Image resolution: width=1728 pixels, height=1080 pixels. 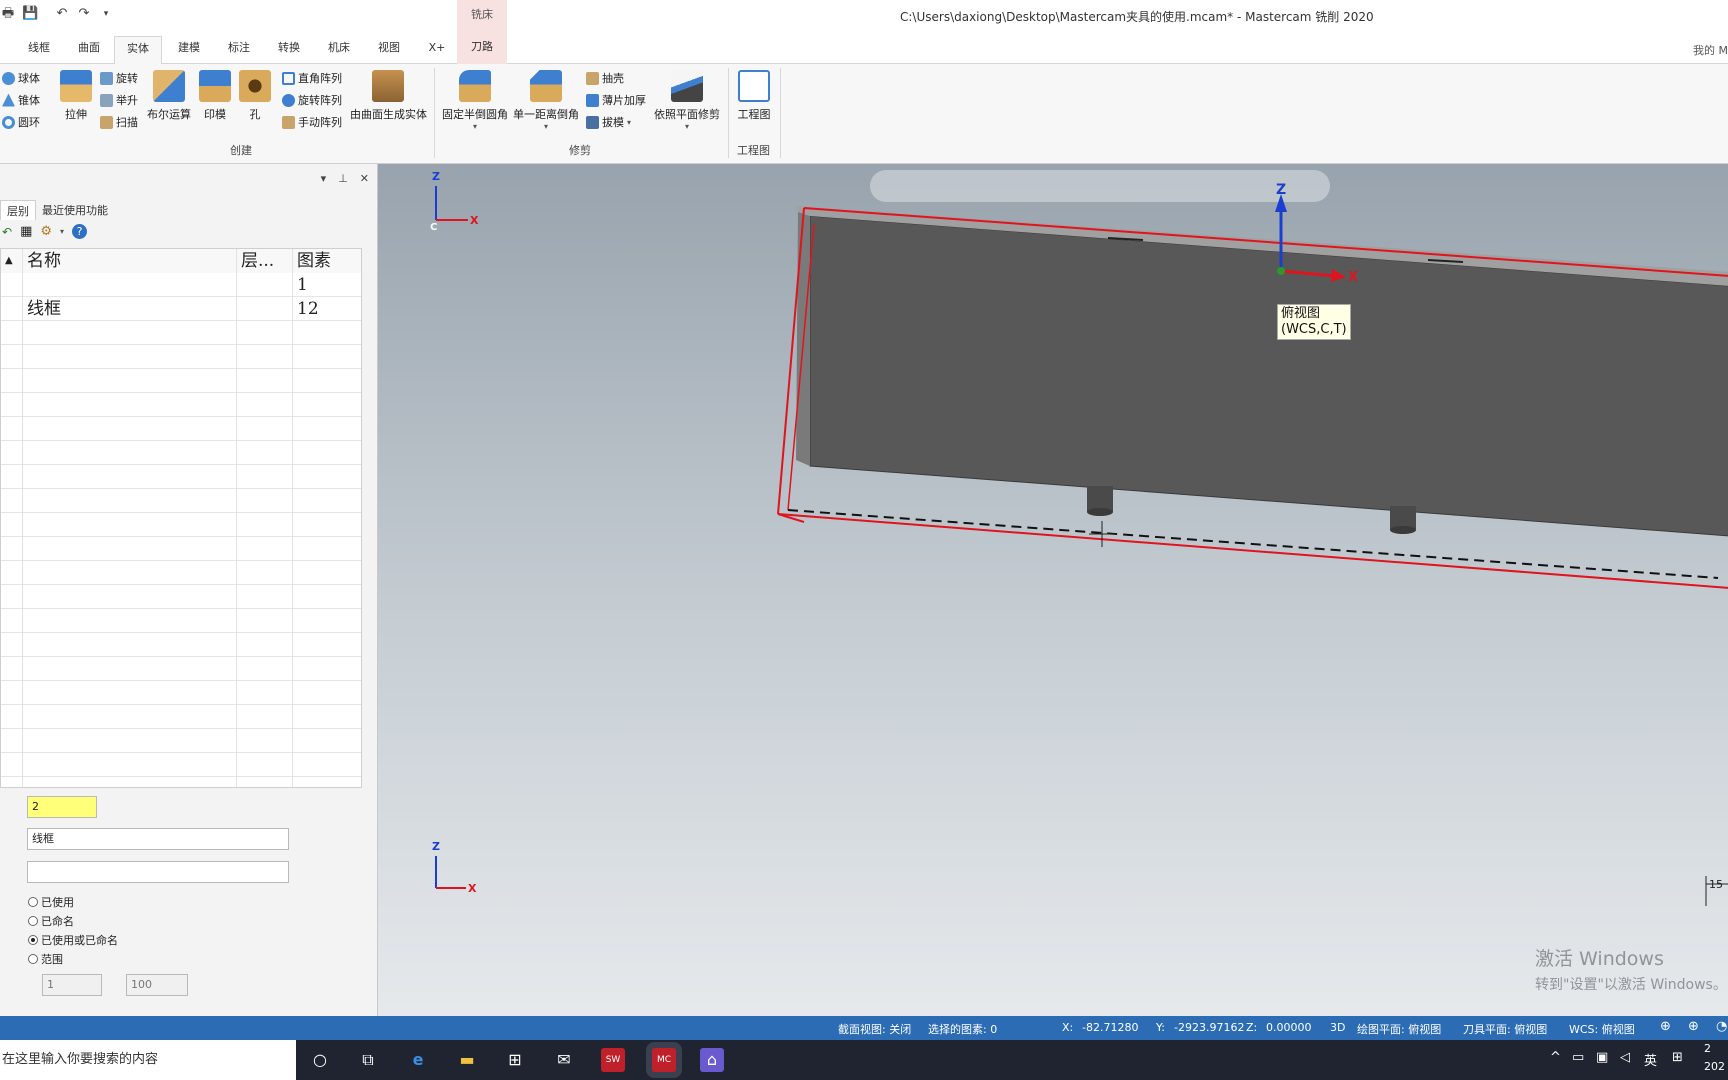 I want to click on undo-icon: ↶, so click(x=62, y=14).